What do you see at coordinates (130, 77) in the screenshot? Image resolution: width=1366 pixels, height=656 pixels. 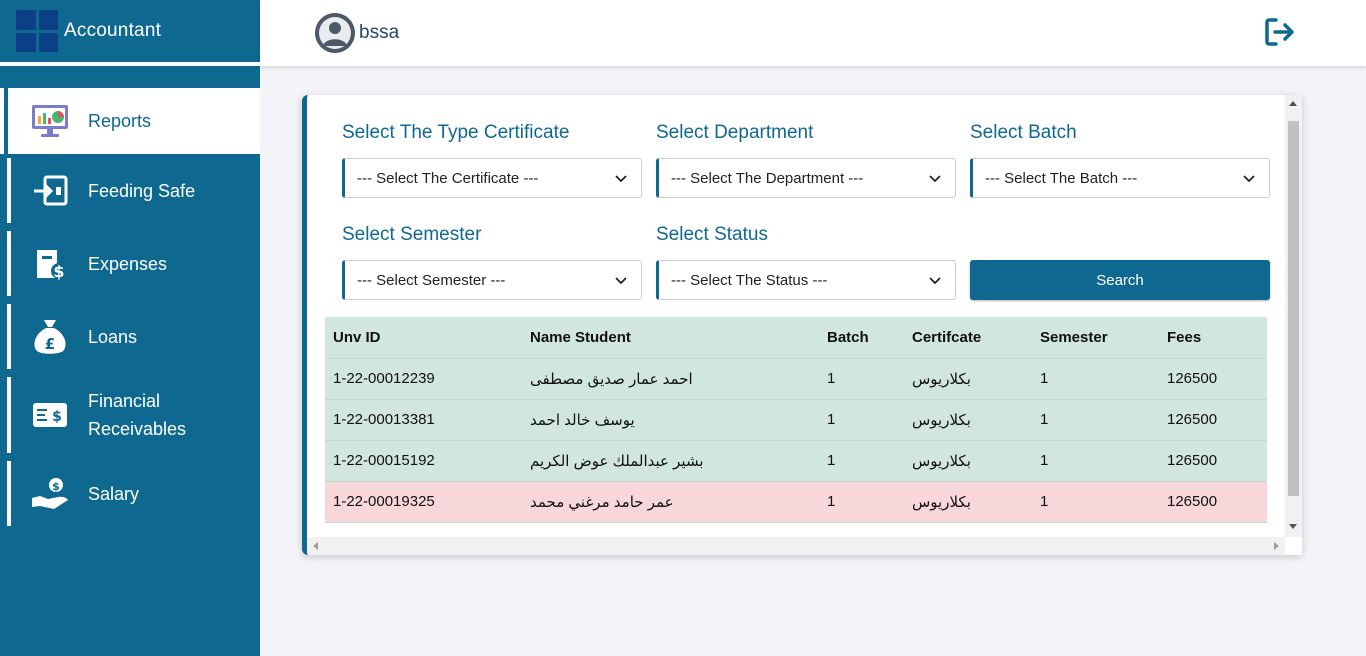 I see `sidebar-spacer` at bounding box center [130, 77].